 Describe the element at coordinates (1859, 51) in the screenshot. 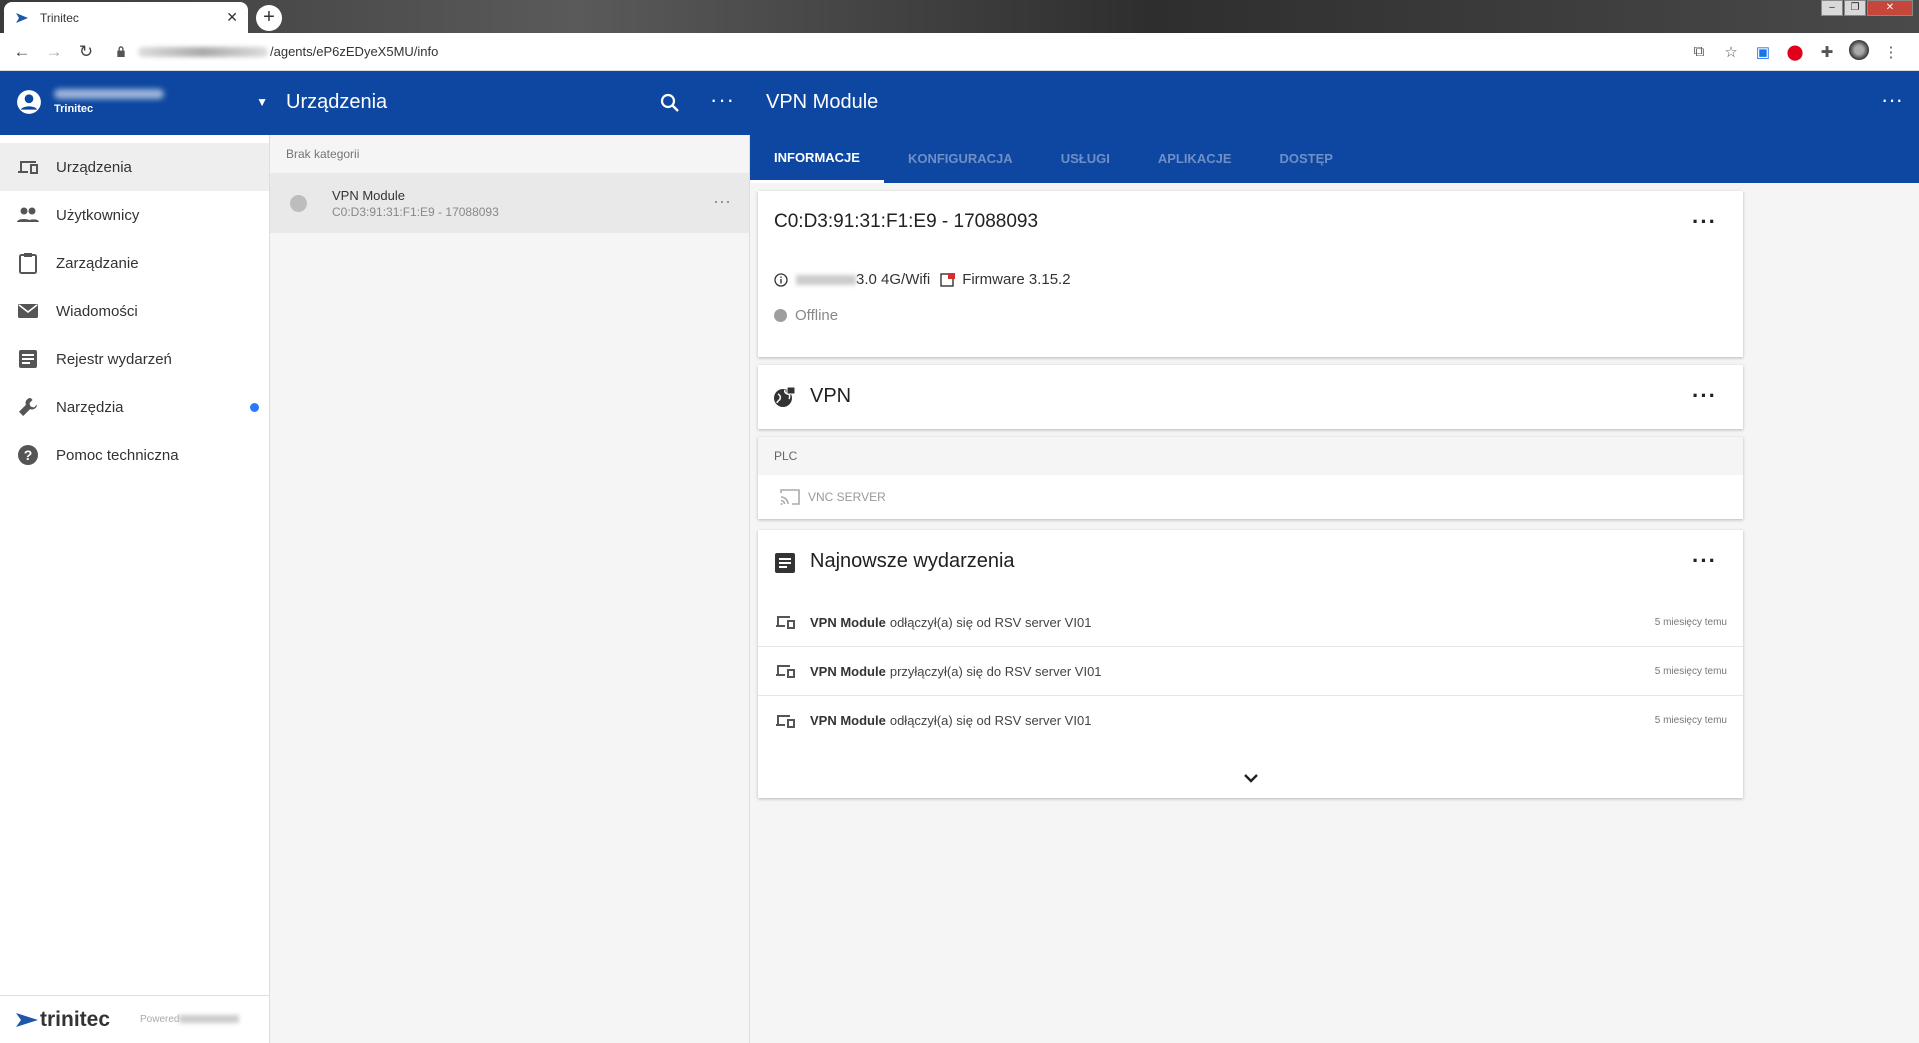

I see `profile-avatar` at that location.